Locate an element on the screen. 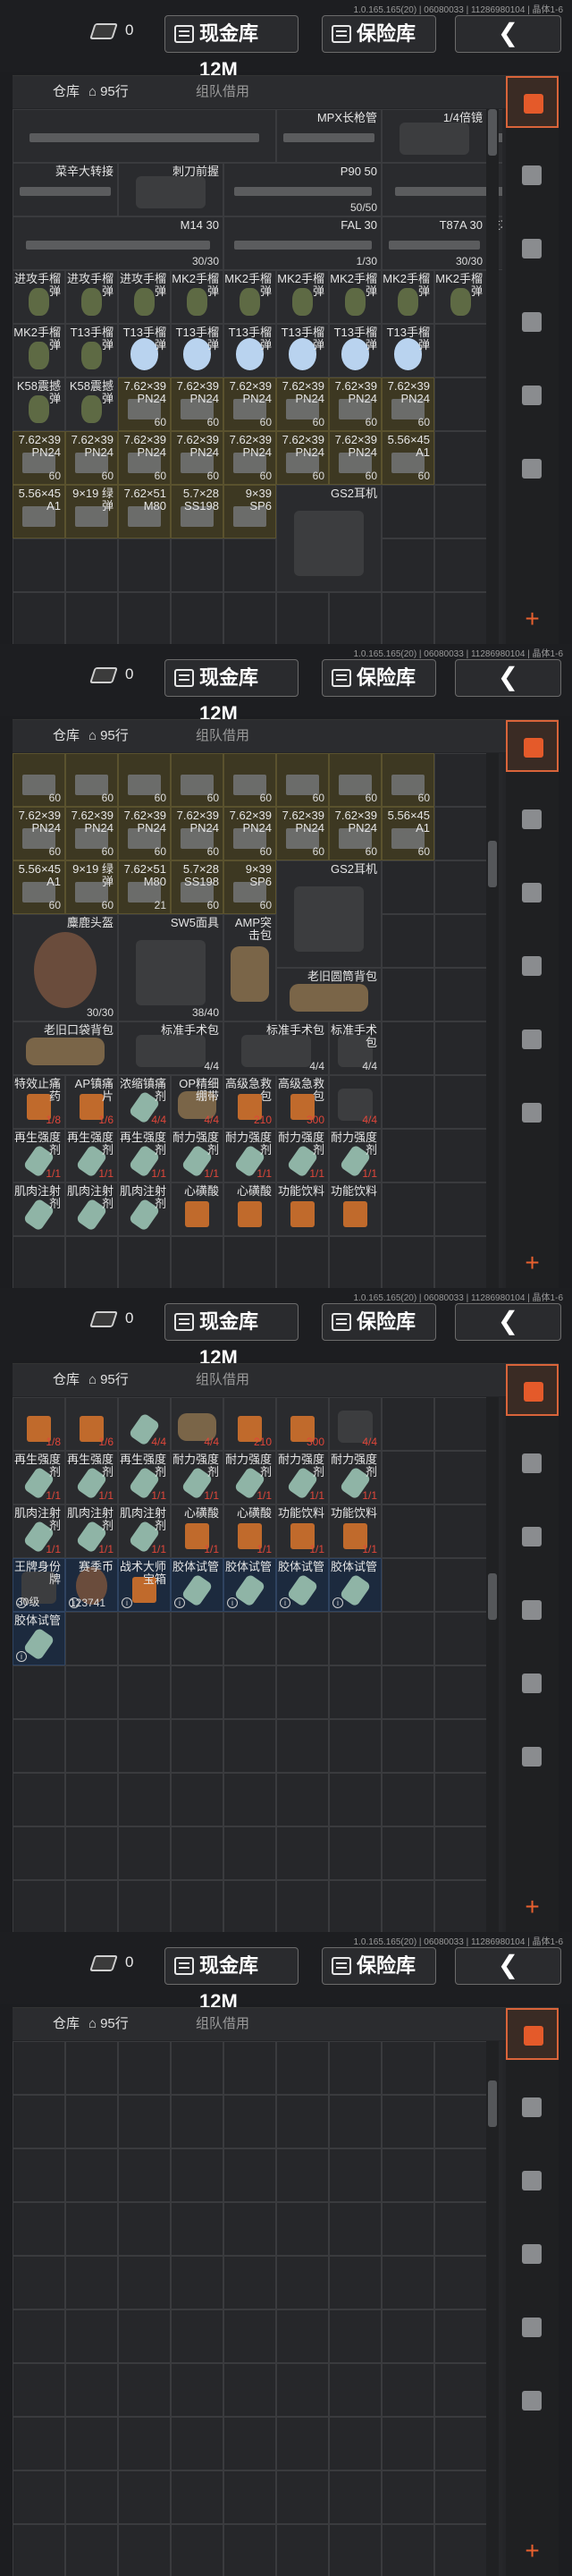 The width and height of the screenshot is (572, 2576). inventory-item: 1/6 is located at coordinates (92, 1424).